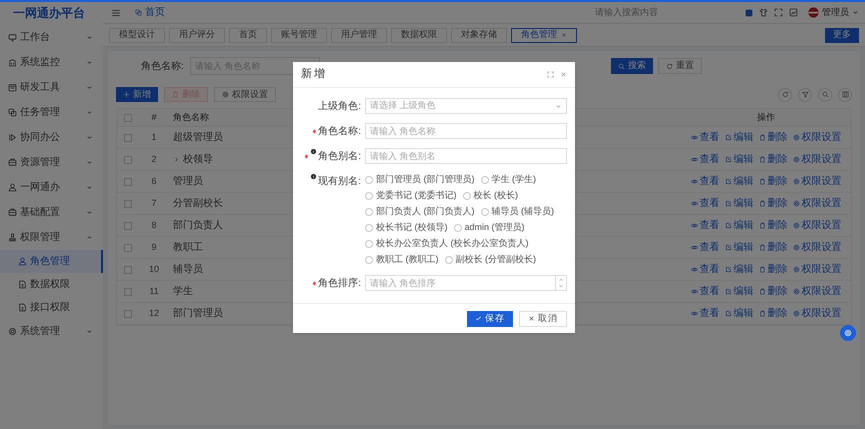  What do you see at coordinates (460, 283) in the screenshot?
I see `number-field: 请输入 角色排序` at bounding box center [460, 283].